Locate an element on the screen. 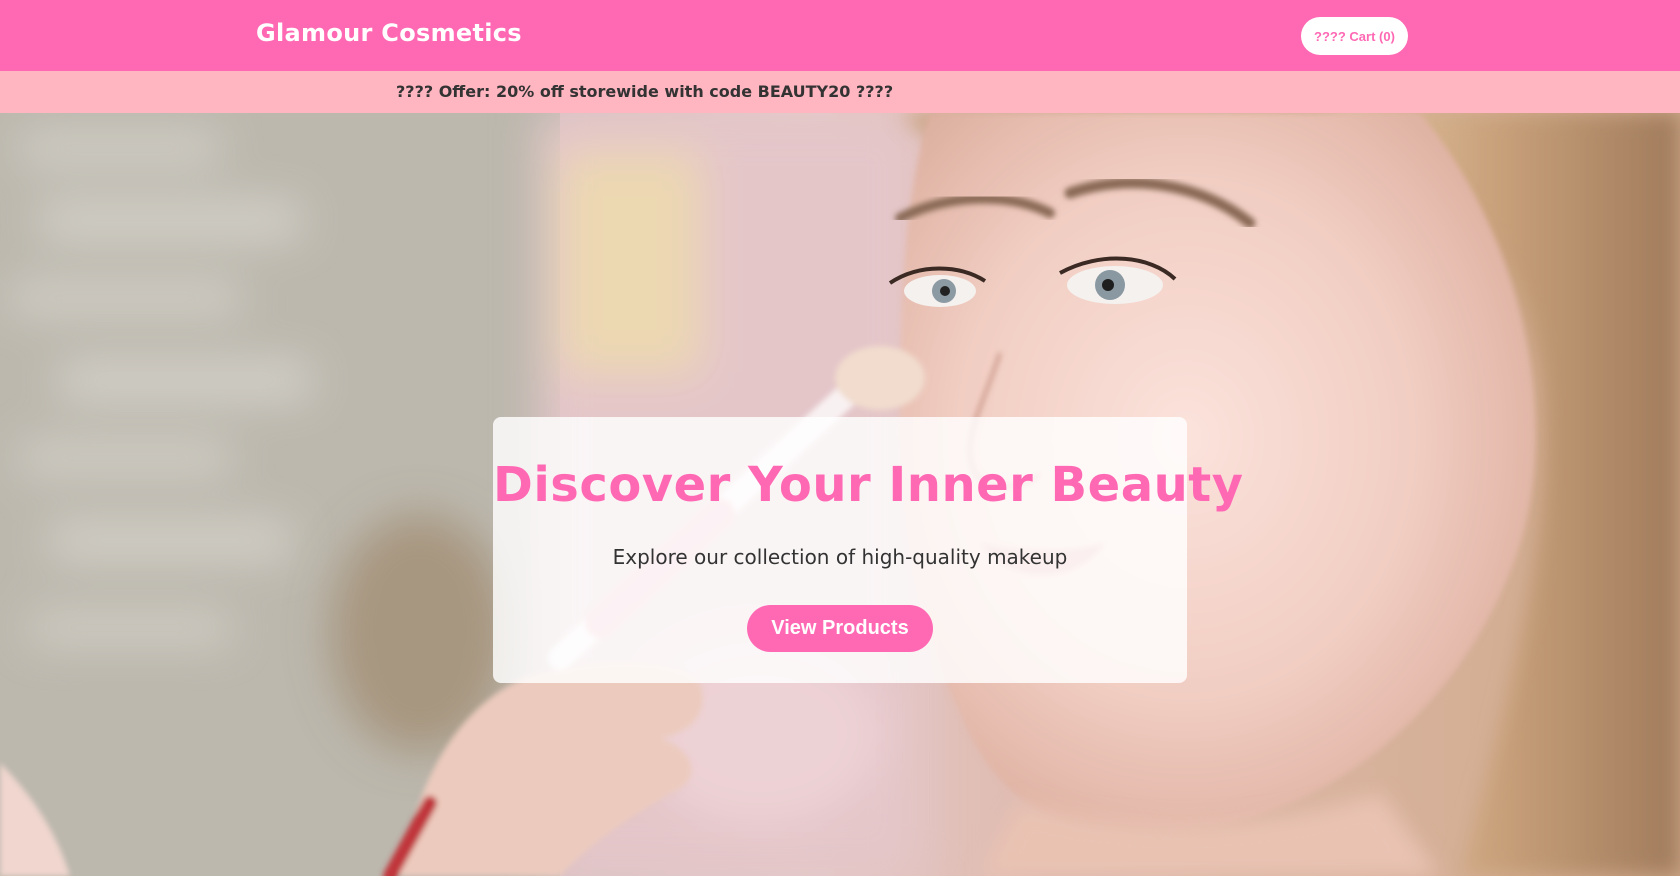 The width and height of the screenshot is (1680, 876). site-header: Glamour Cosmetics ???? Cart (0) is located at coordinates (840, 35).